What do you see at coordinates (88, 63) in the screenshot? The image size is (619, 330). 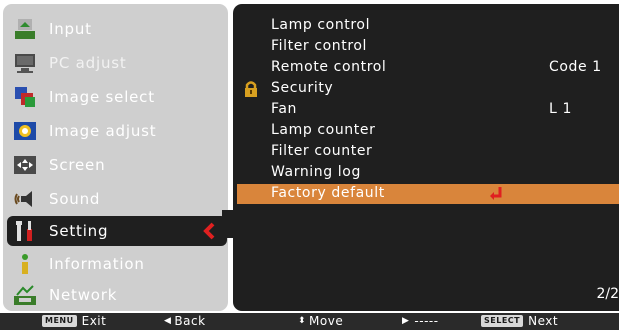 I see `menu-label: PC adjust` at bounding box center [88, 63].